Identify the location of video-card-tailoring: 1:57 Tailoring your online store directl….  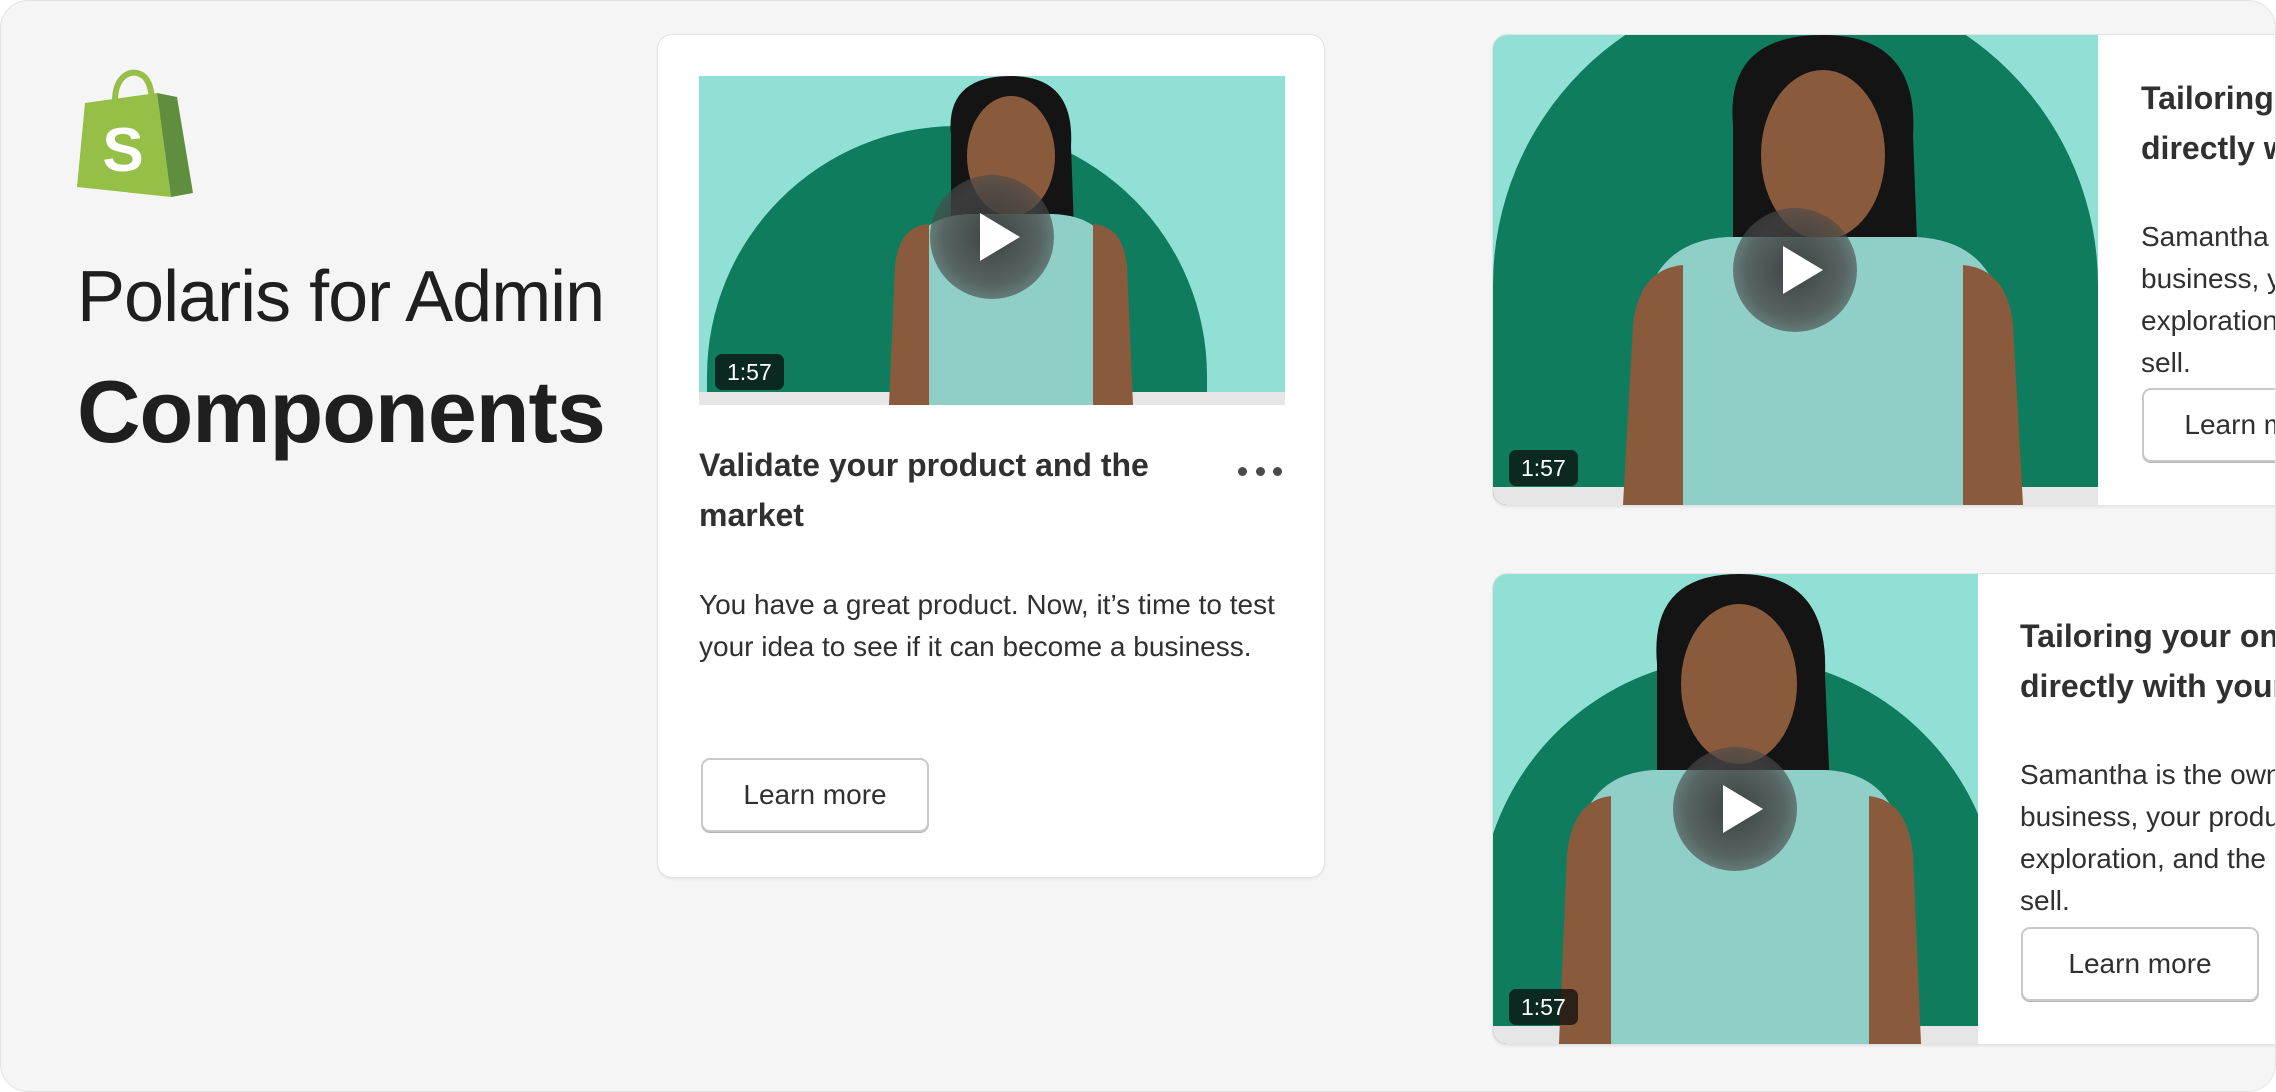
(1884, 809).